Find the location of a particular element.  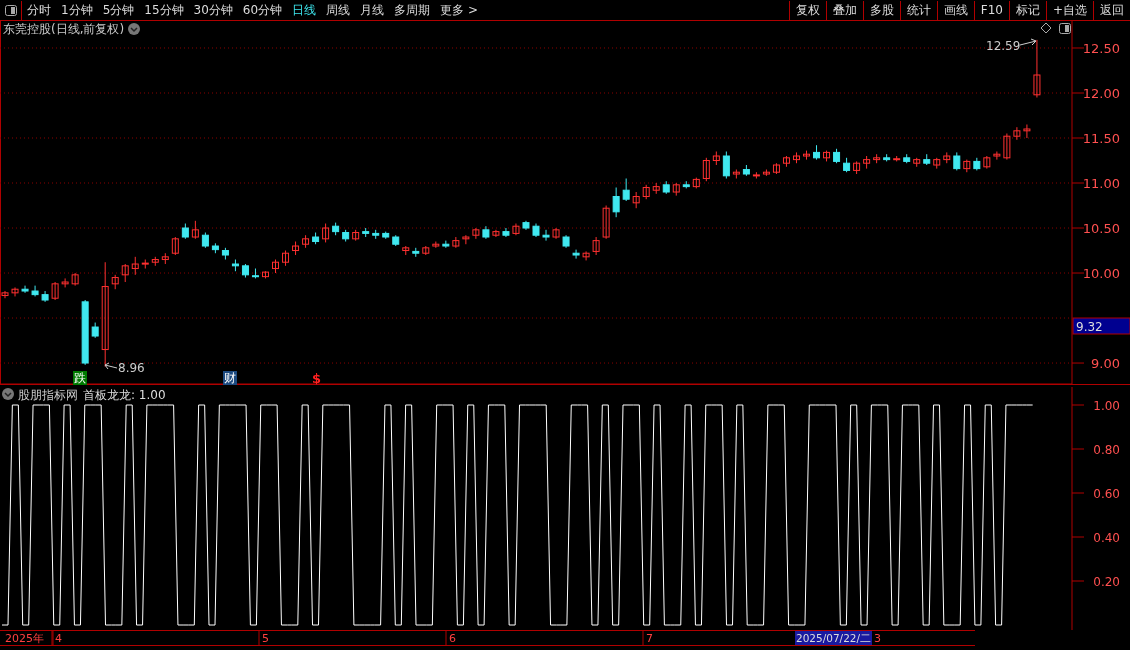

indicator-source: 股朋指标网 is located at coordinates (48, 395).